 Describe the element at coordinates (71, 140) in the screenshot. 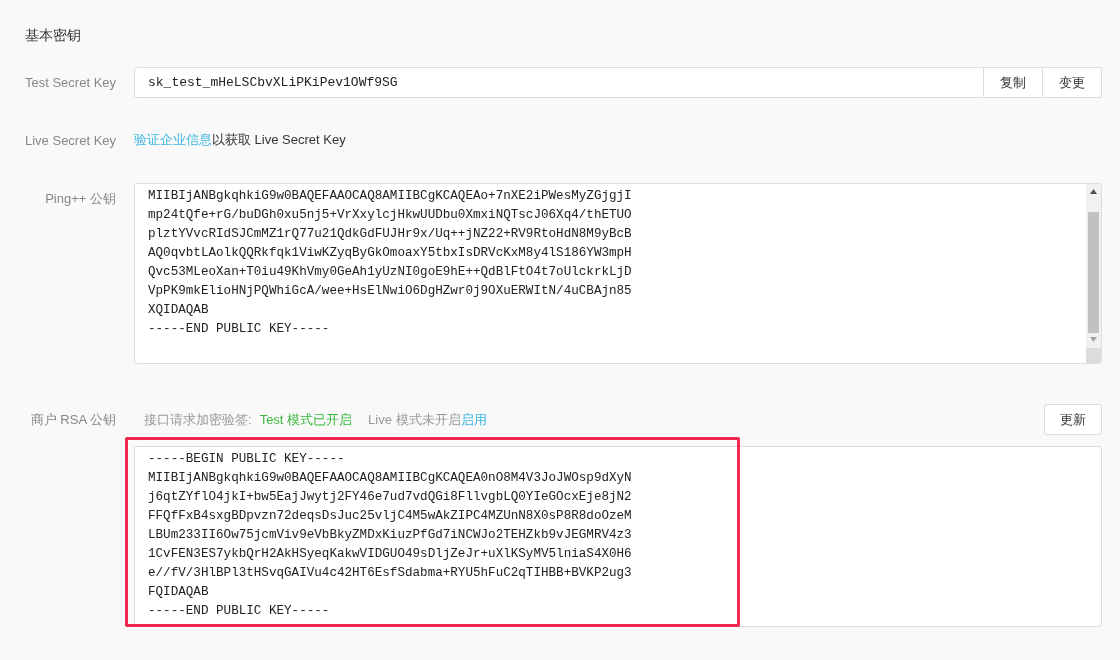

I see `field-label: Live Secret Key` at that location.